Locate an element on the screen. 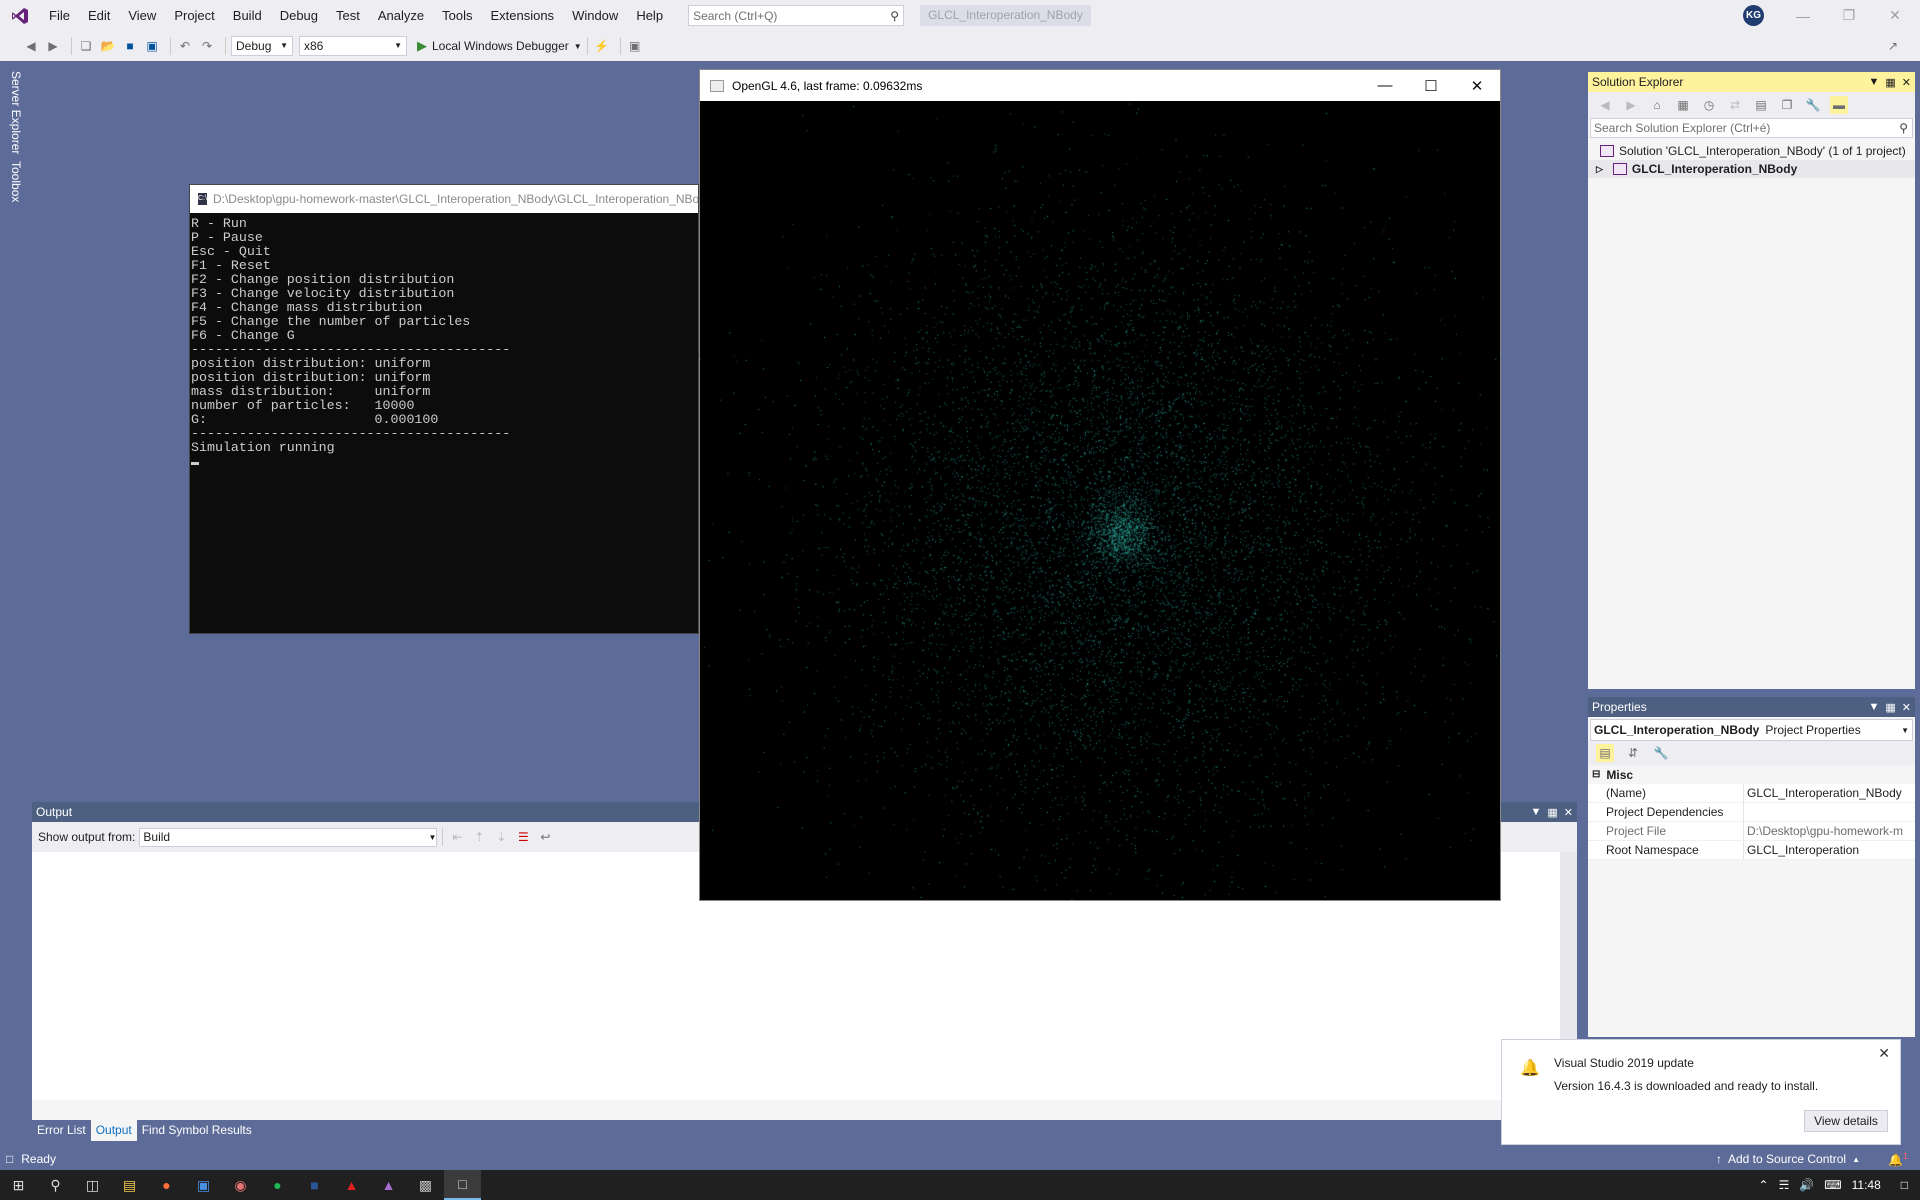  pending-changes-icon: ◷ is located at coordinates (1709, 105).